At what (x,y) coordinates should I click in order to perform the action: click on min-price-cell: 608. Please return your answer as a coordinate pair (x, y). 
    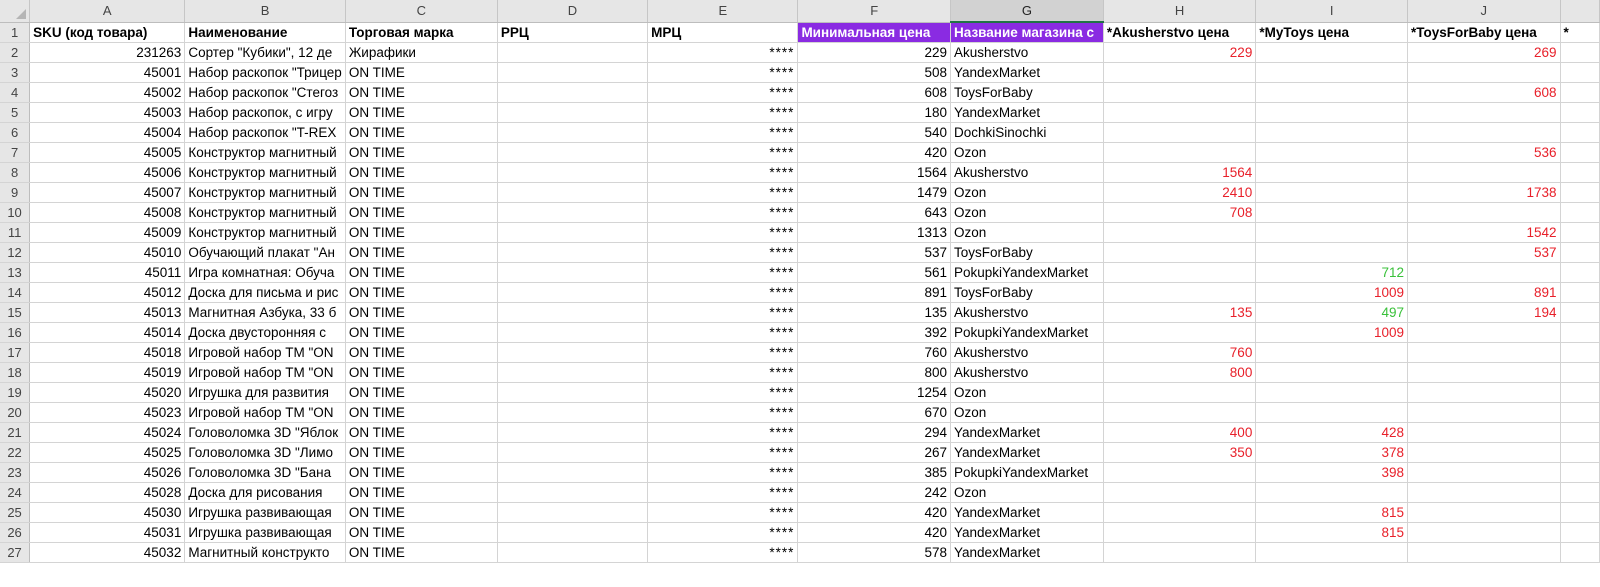
    Looking at the image, I should click on (874, 92).